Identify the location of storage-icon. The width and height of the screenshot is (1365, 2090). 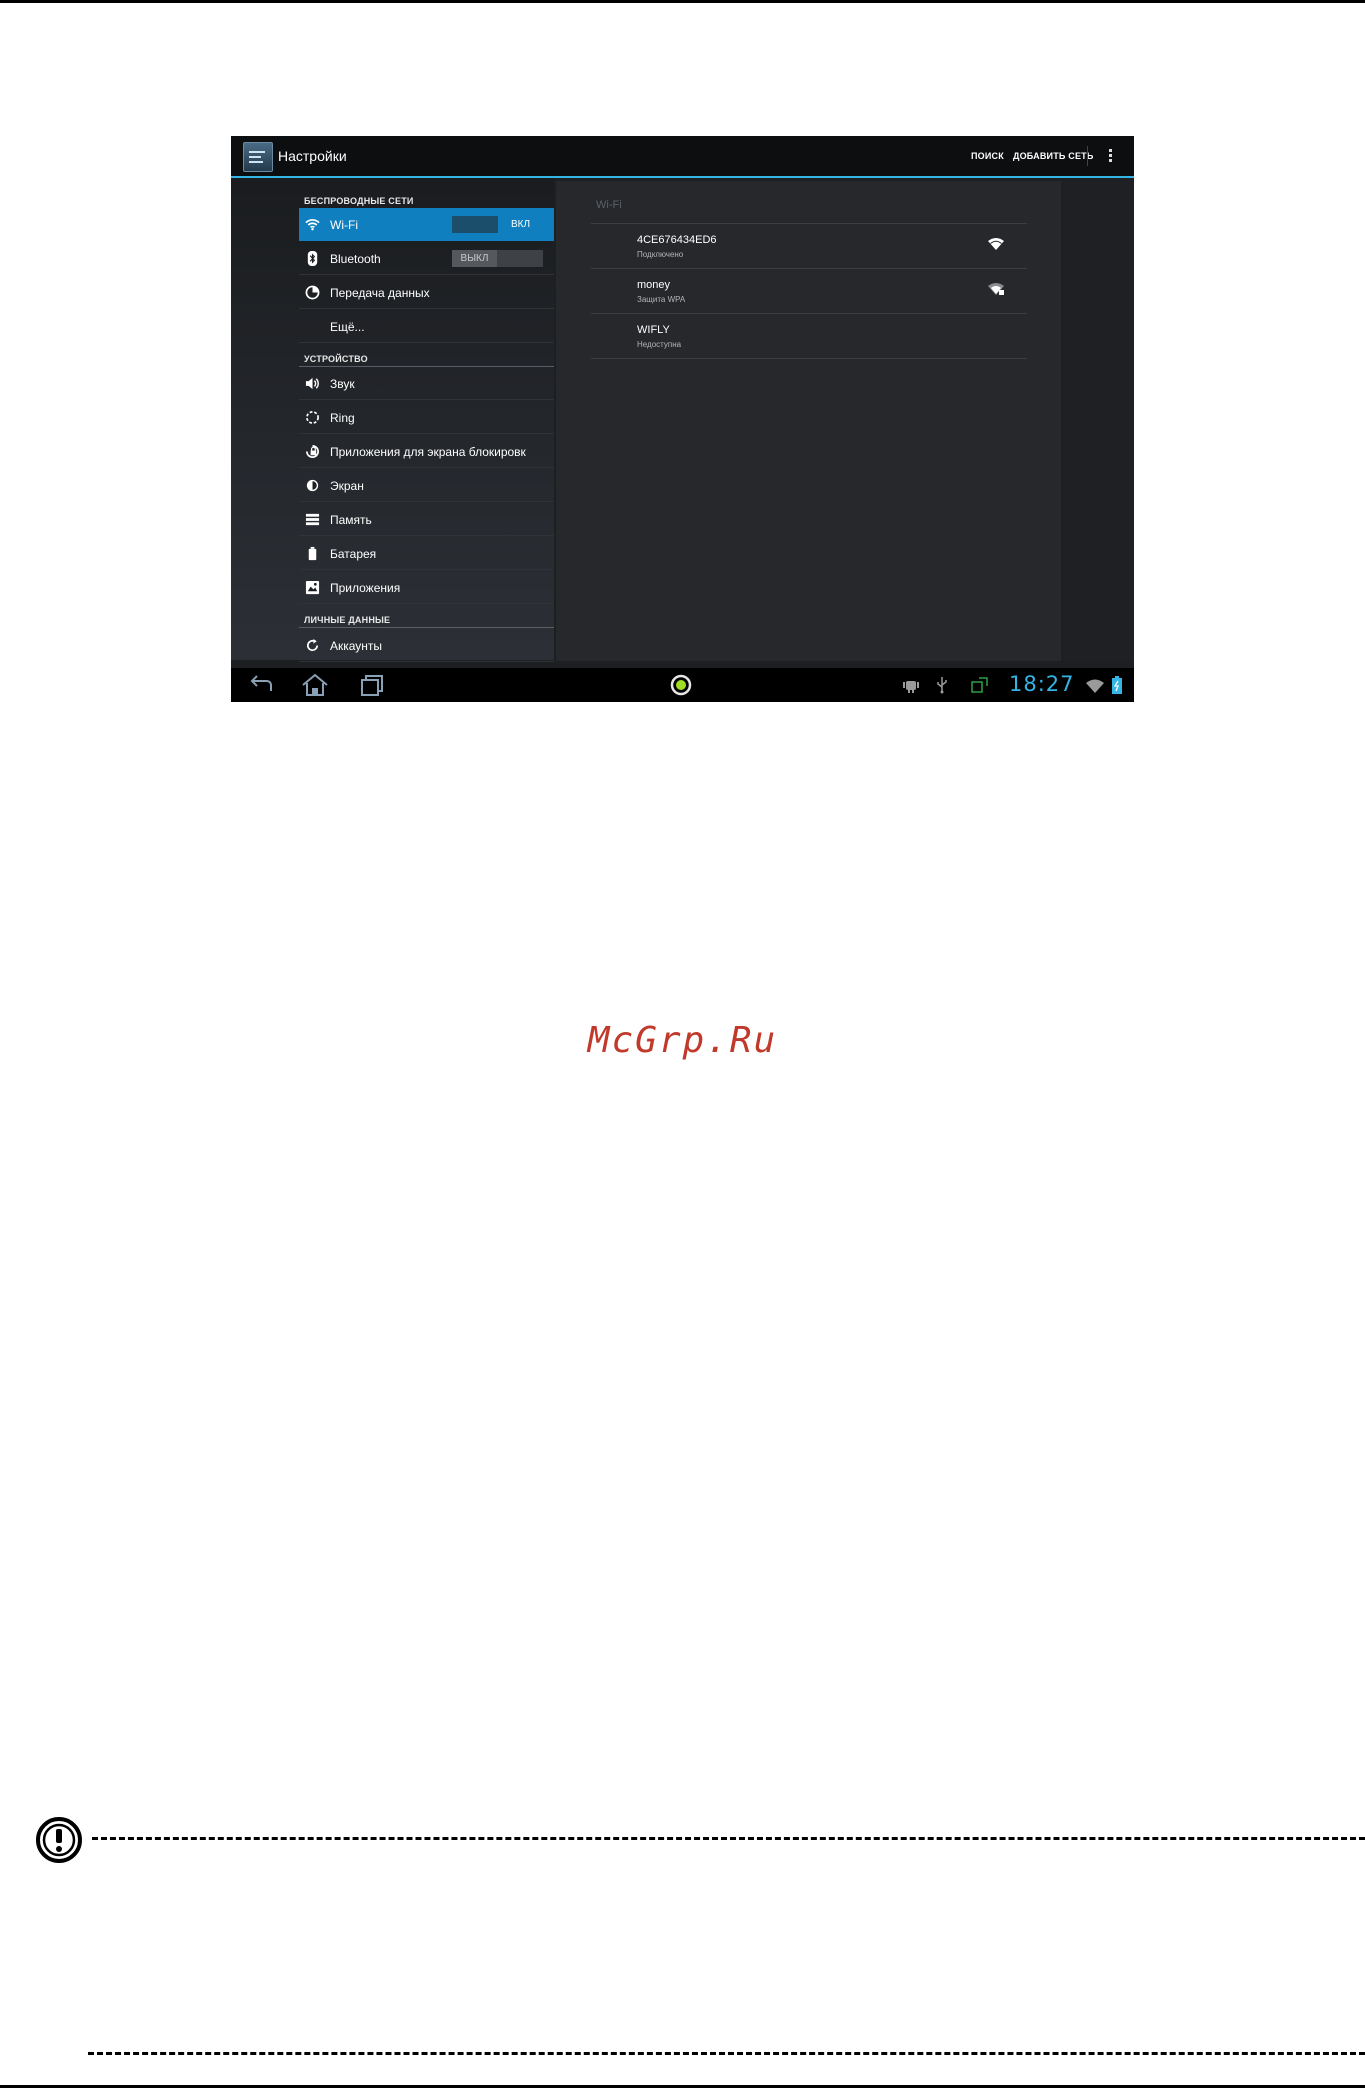
(312, 519).